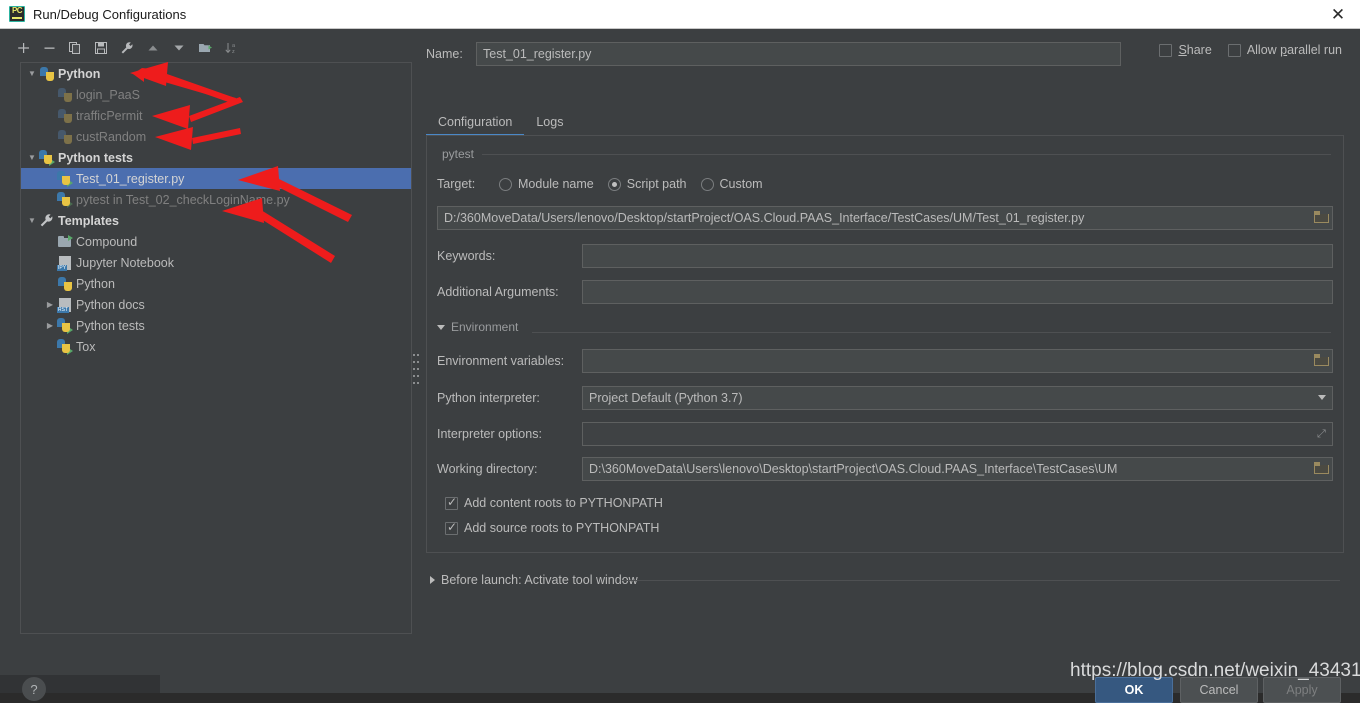 This screenshot has height=703, width=1360. I want to click on tree-item: custRandom, so click(216, 136).